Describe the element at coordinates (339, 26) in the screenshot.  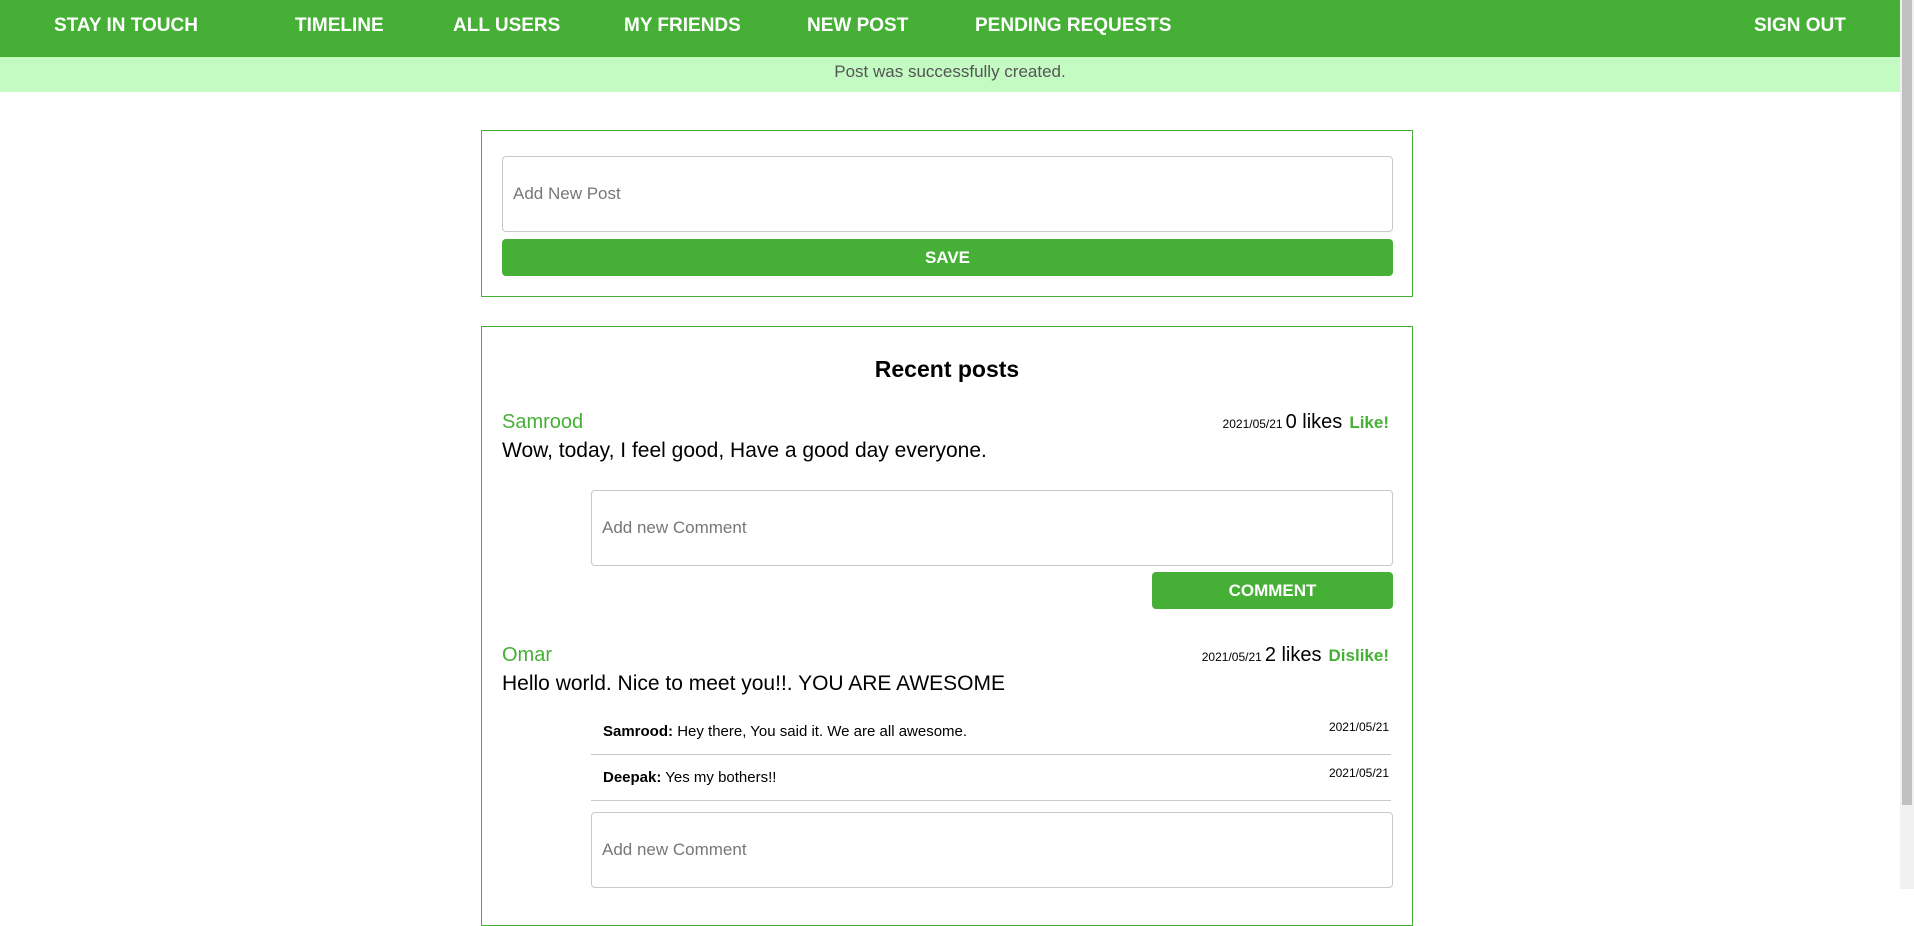
I see `nav-timeline: TIMELINE` at that location.